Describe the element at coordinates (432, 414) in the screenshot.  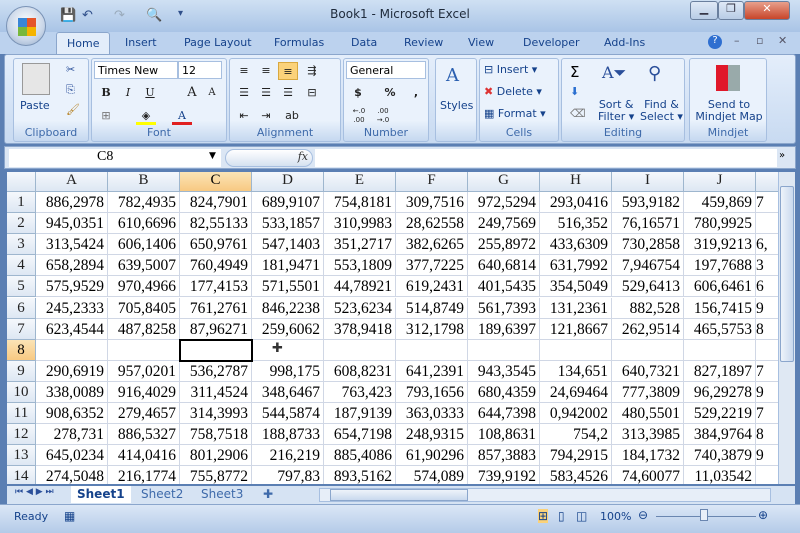
I see `cell: 363,0333` at that location.